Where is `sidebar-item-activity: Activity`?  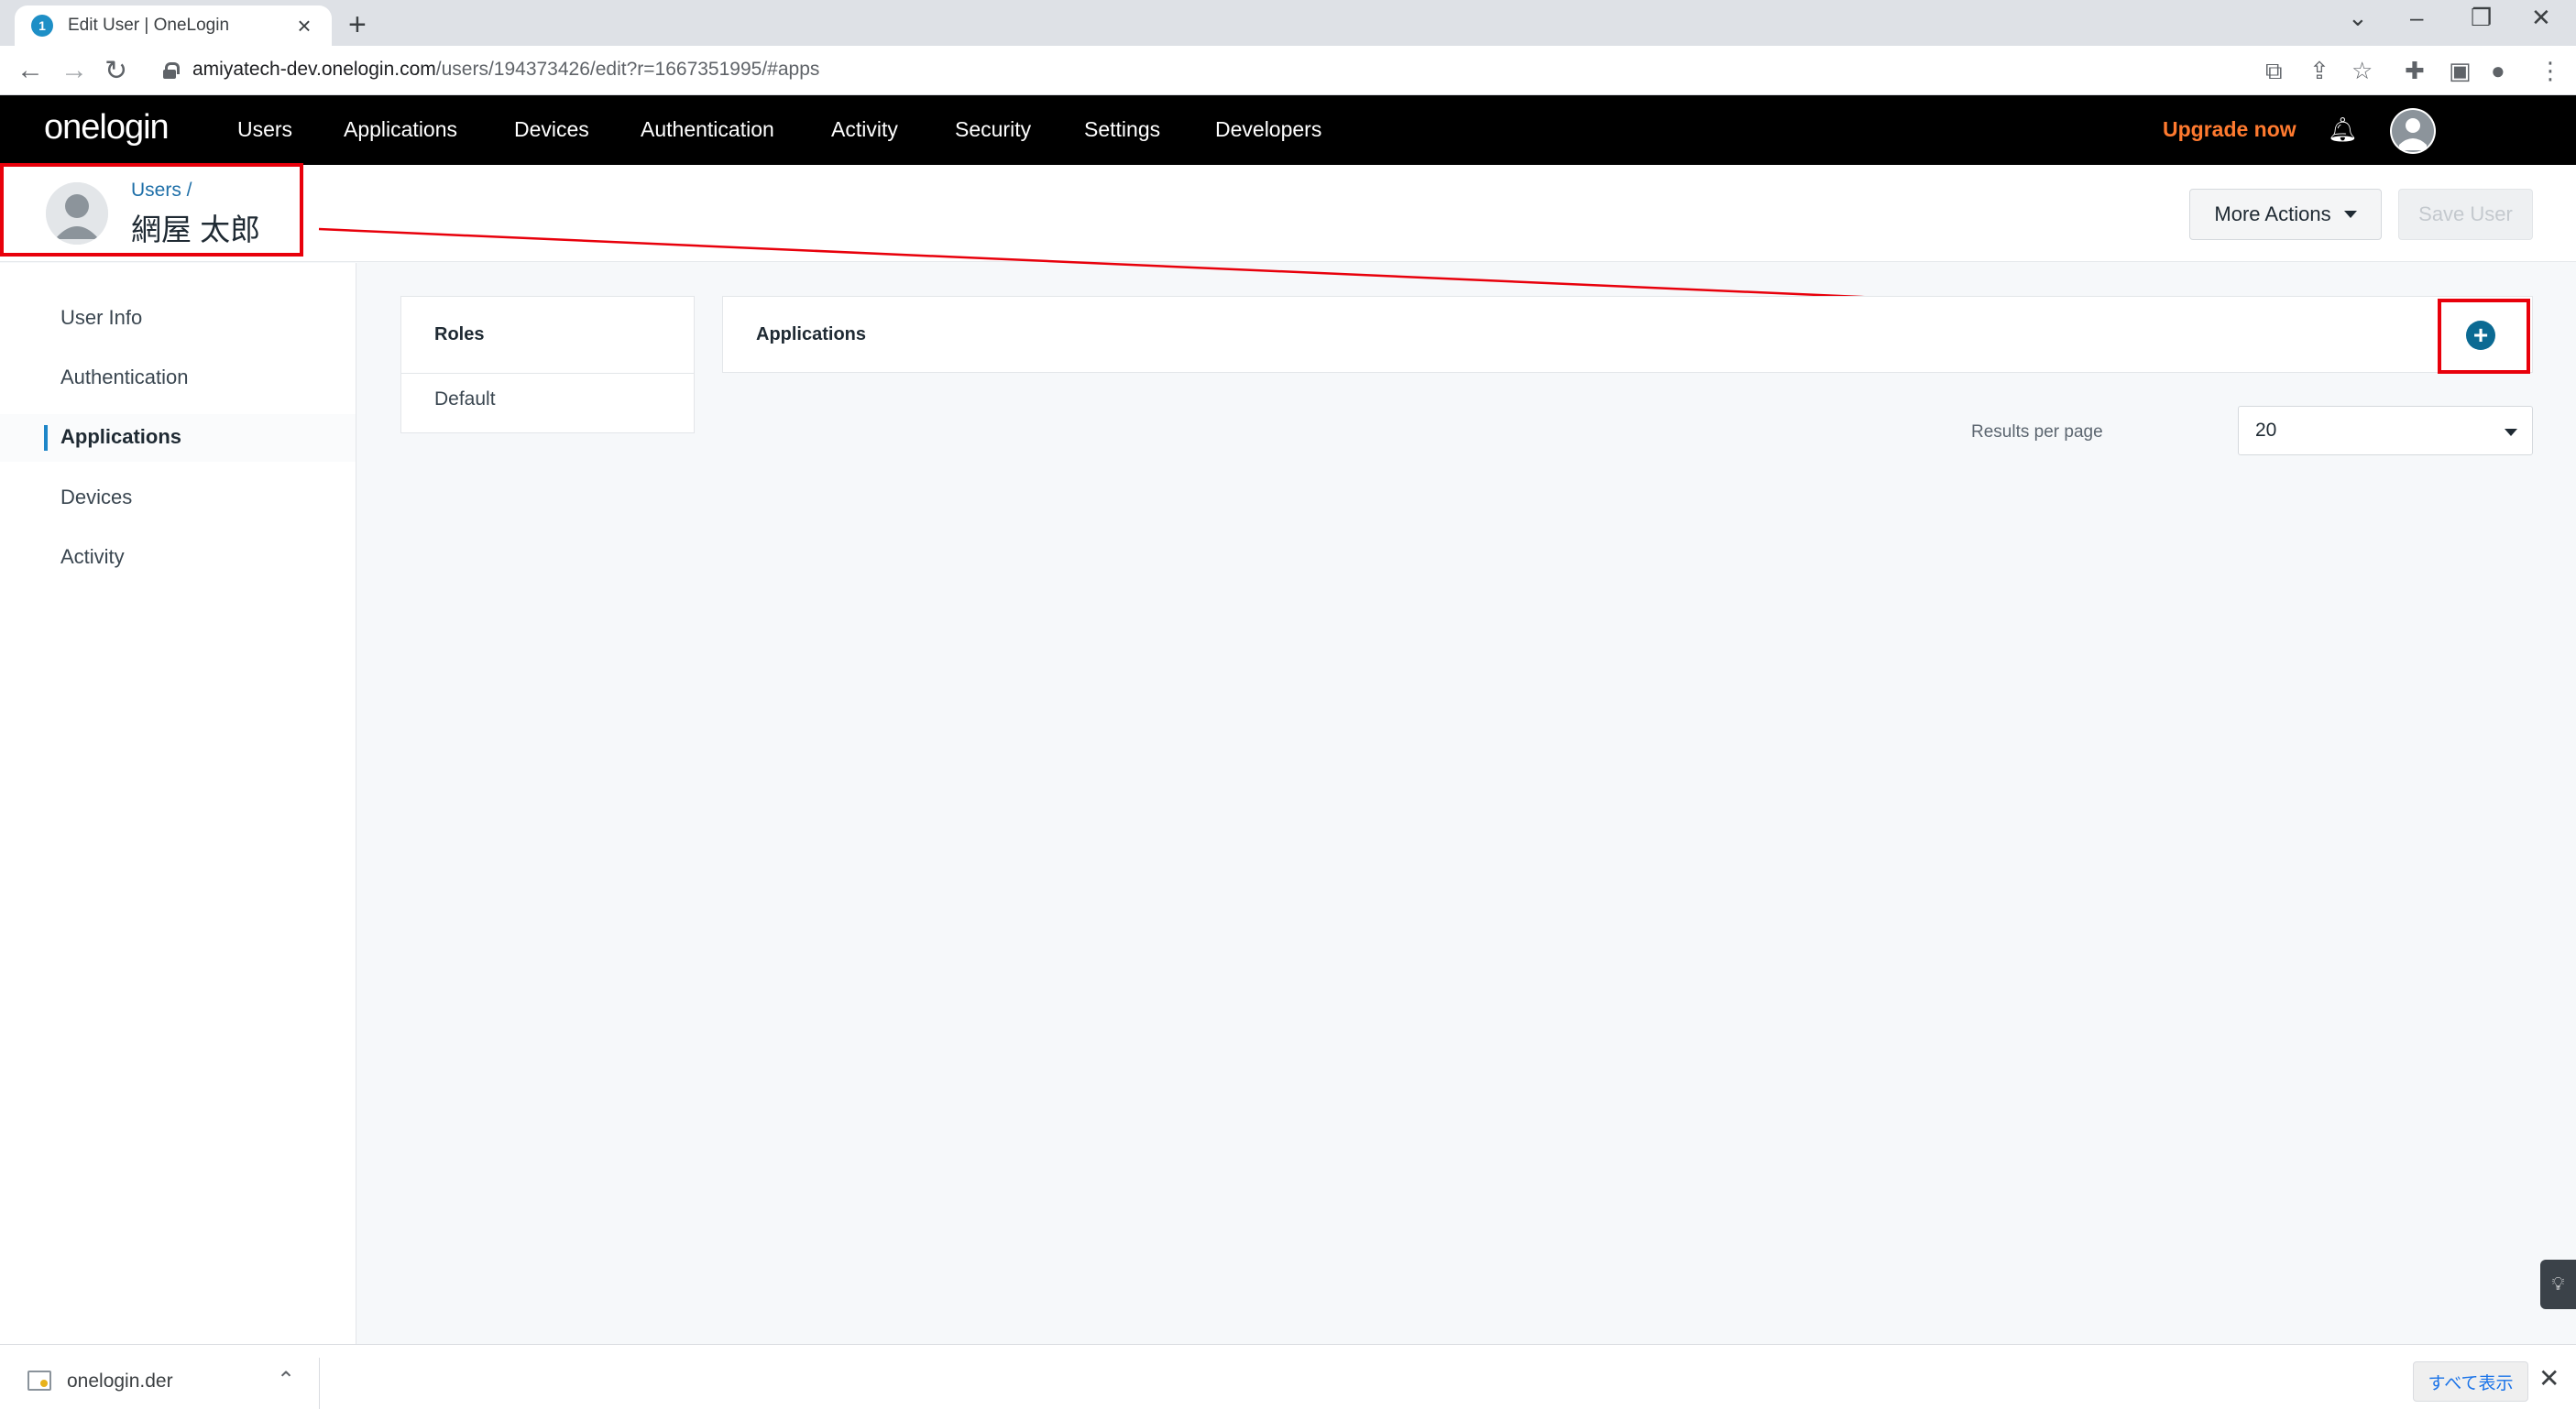 sidebar-item-activity: Activity is located at coordinates (92, 557).